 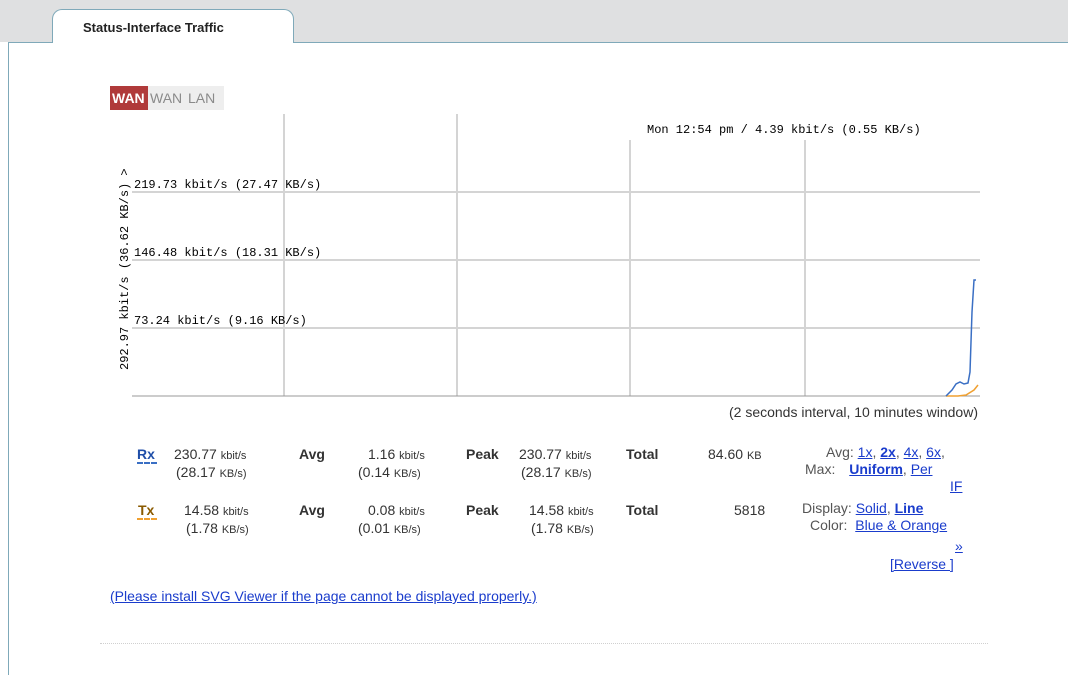 What do you see at coordinates (227, 253) in the screenshot?
I see `level-label-146: 146.48 kbit/s (18.31 KB/s)` at bounding box center [227, 253].